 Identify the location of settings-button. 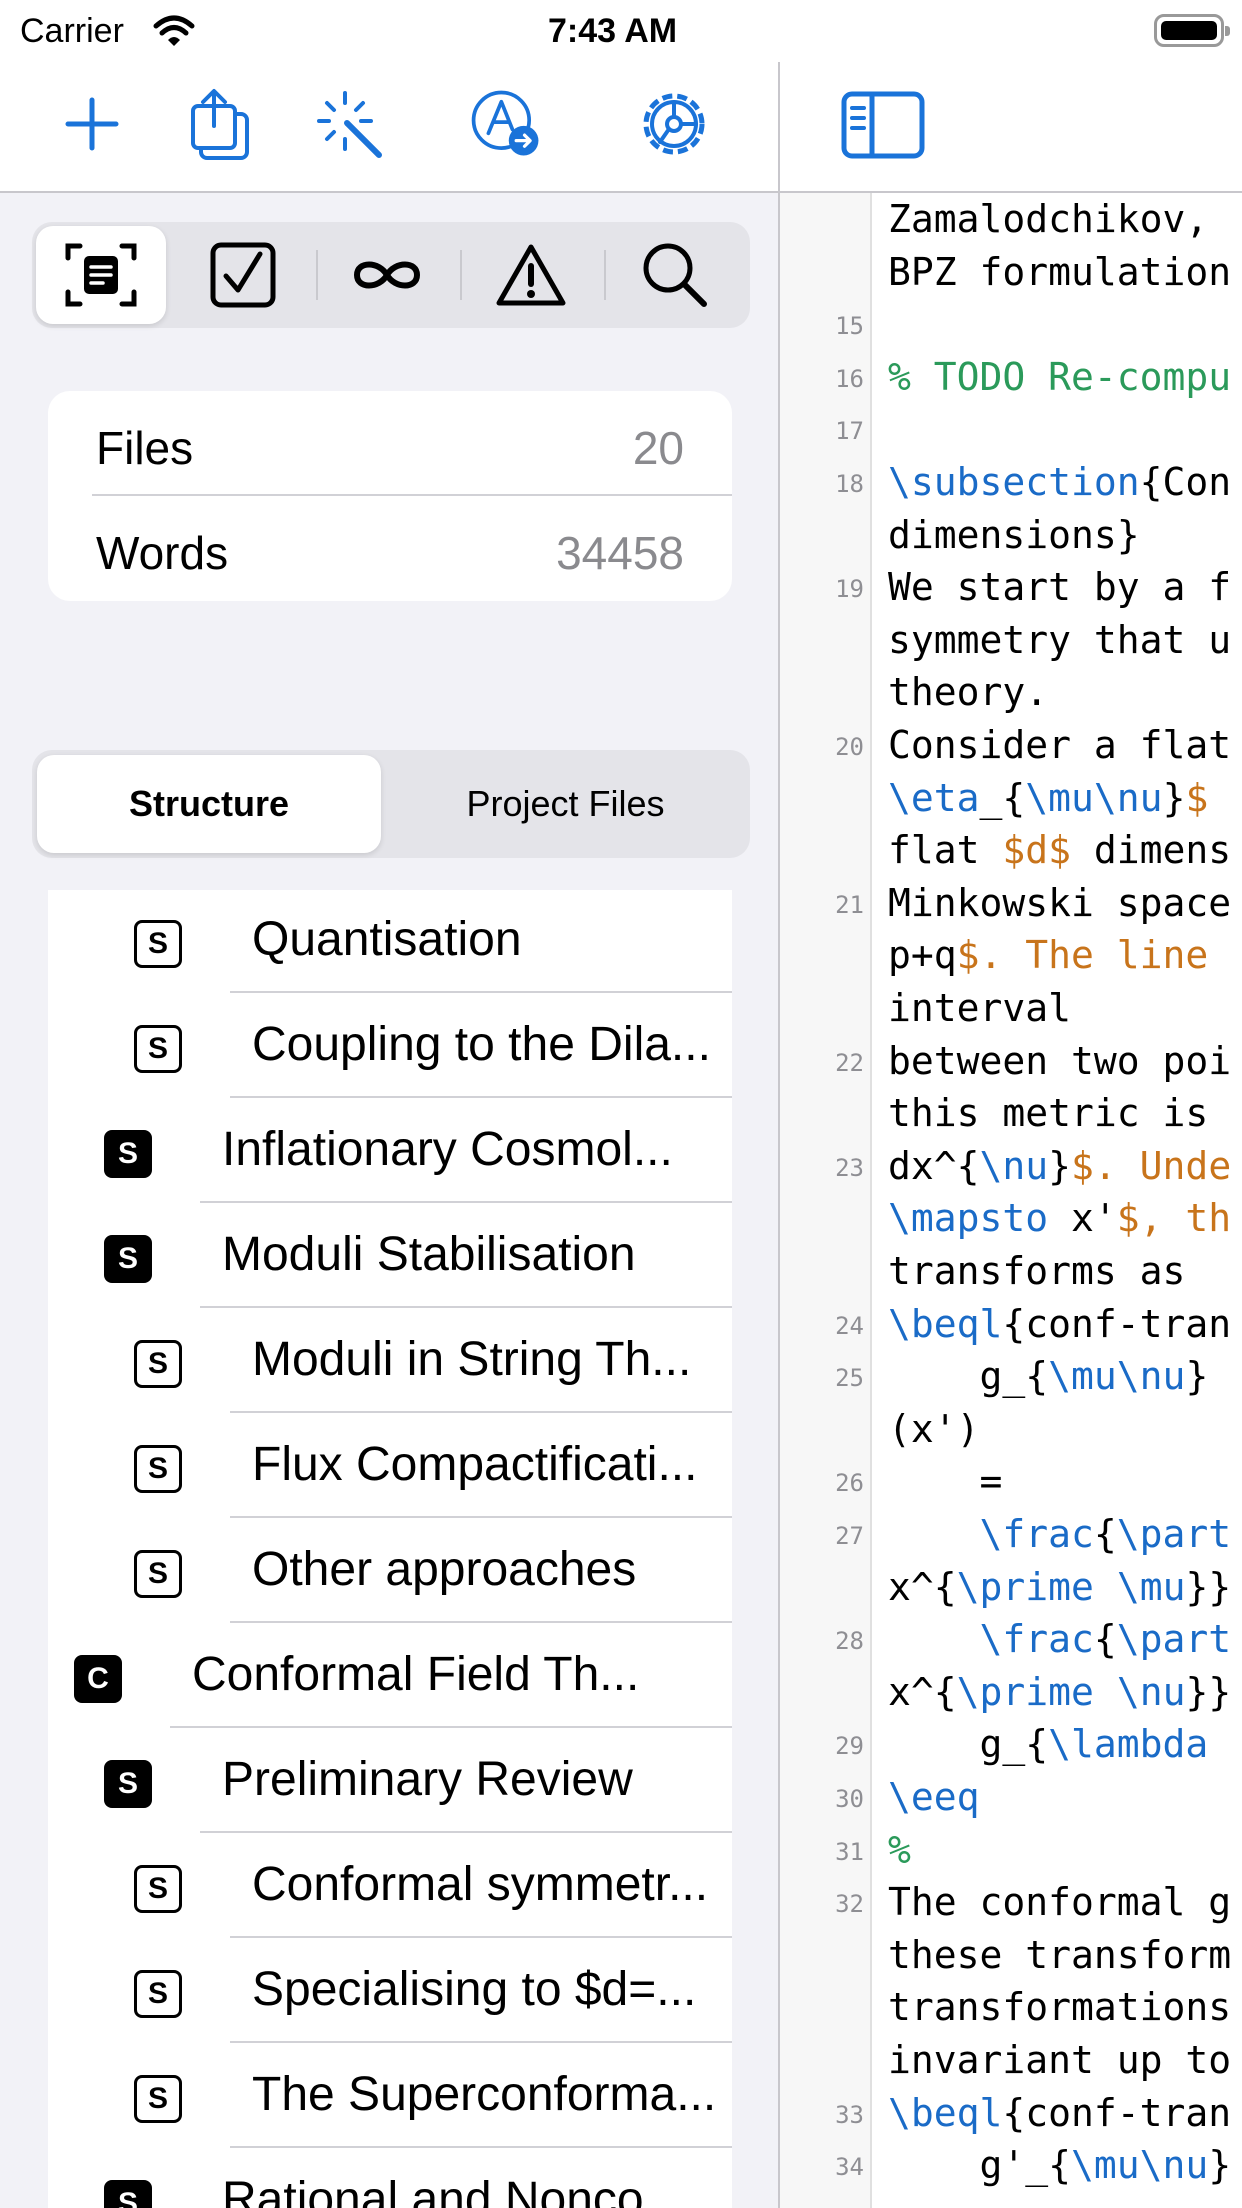
(674, 124).